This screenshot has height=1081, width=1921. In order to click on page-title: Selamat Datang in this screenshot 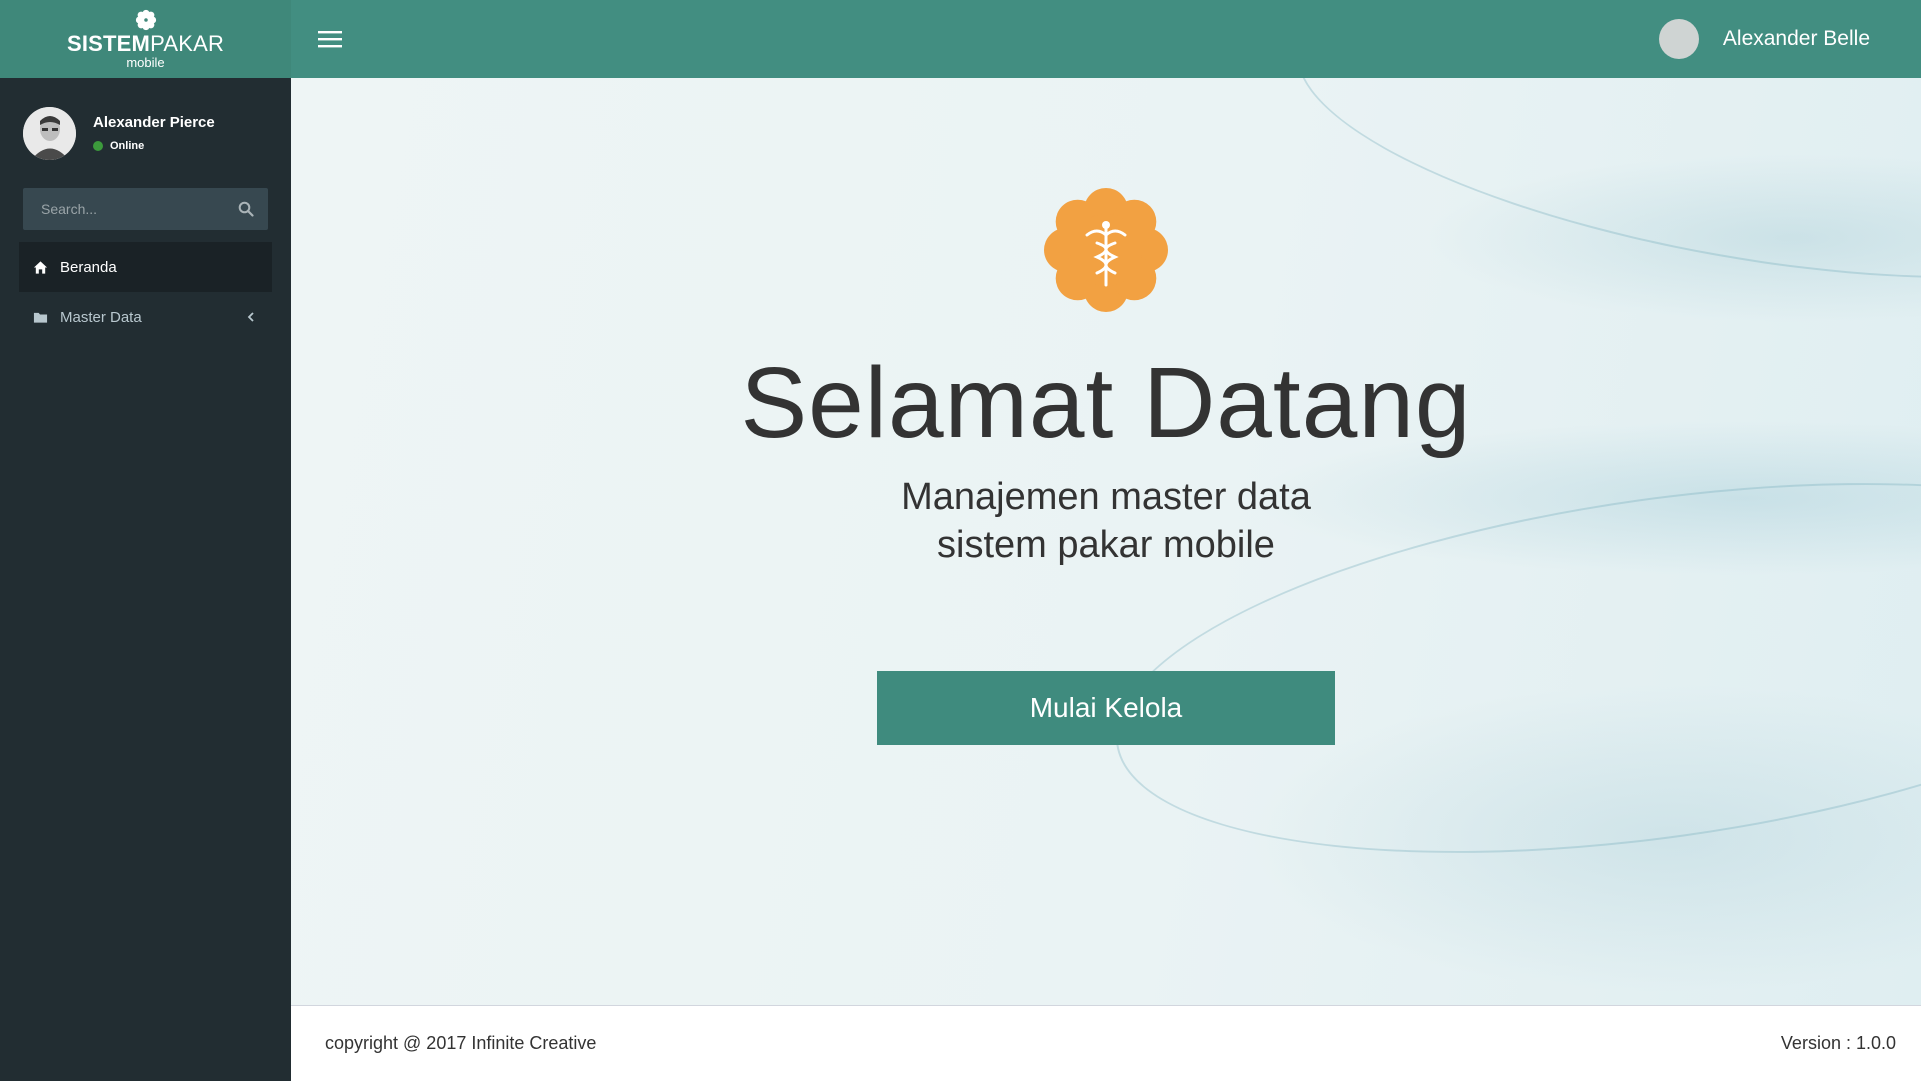, I will do `click(1106, 403)`.